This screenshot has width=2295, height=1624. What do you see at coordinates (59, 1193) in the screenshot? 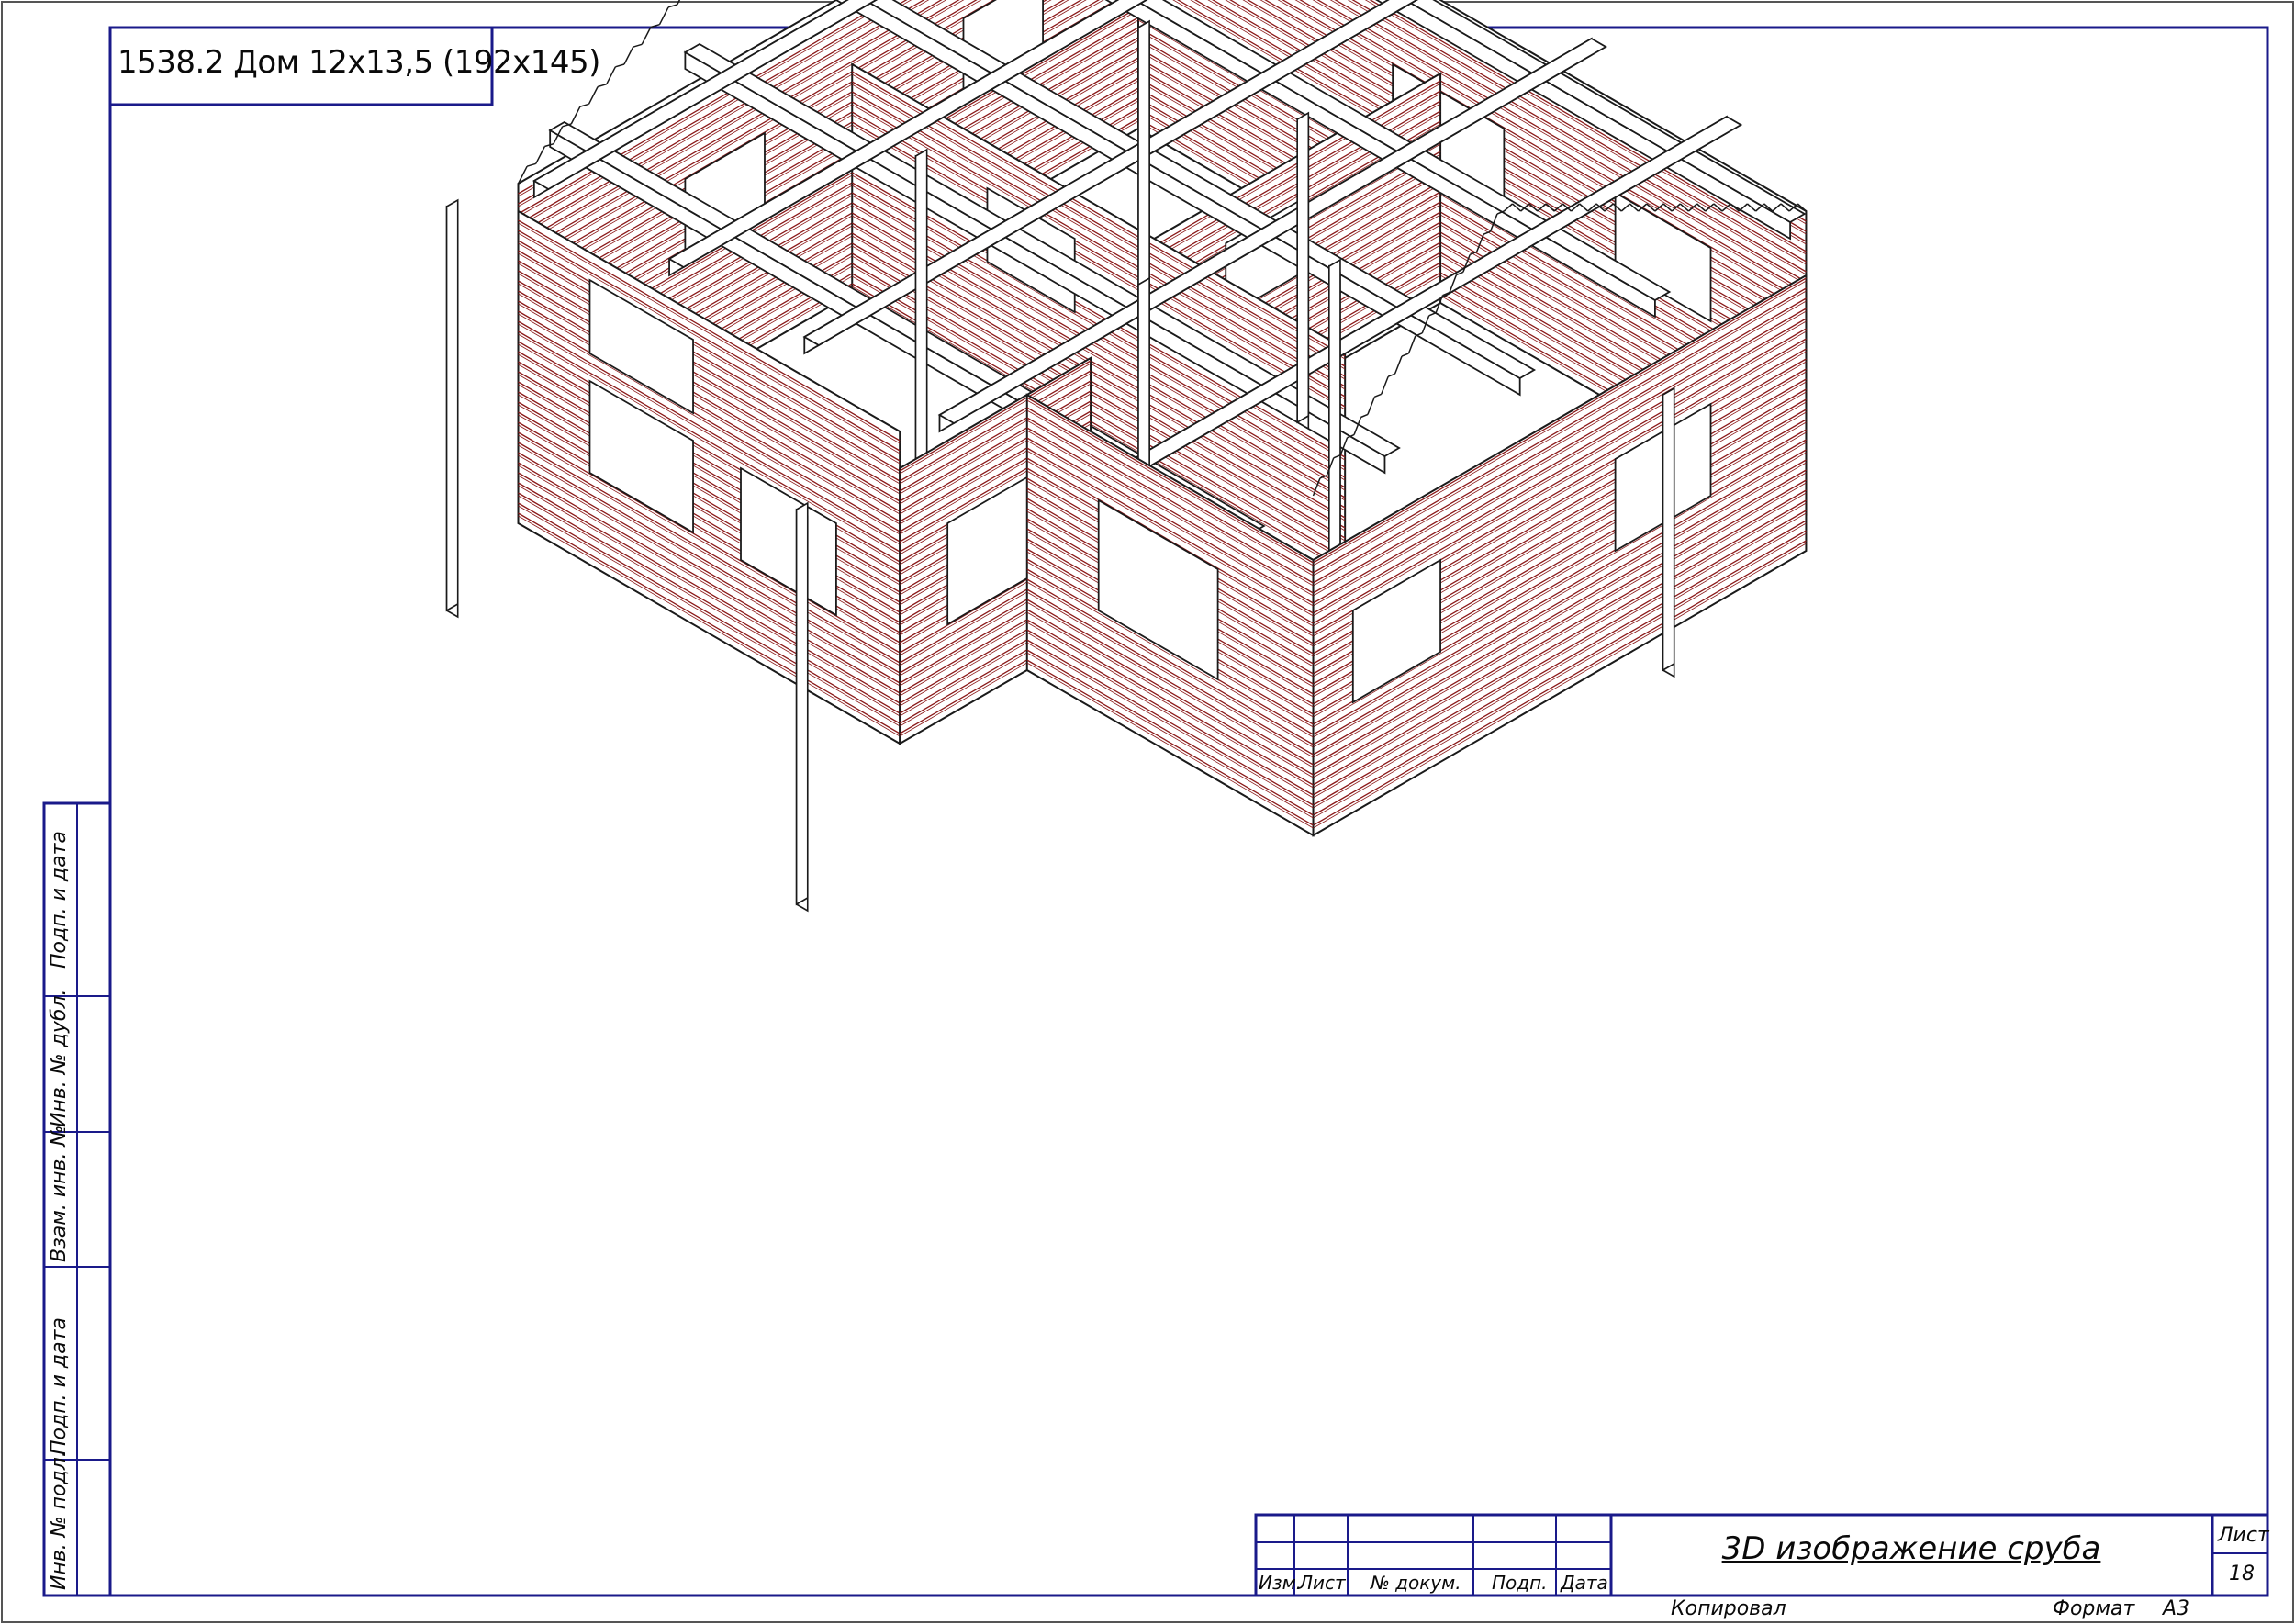
I see `side-stamp-replace-inv: Взам. инв. №` at bounding box center [59, 1193].